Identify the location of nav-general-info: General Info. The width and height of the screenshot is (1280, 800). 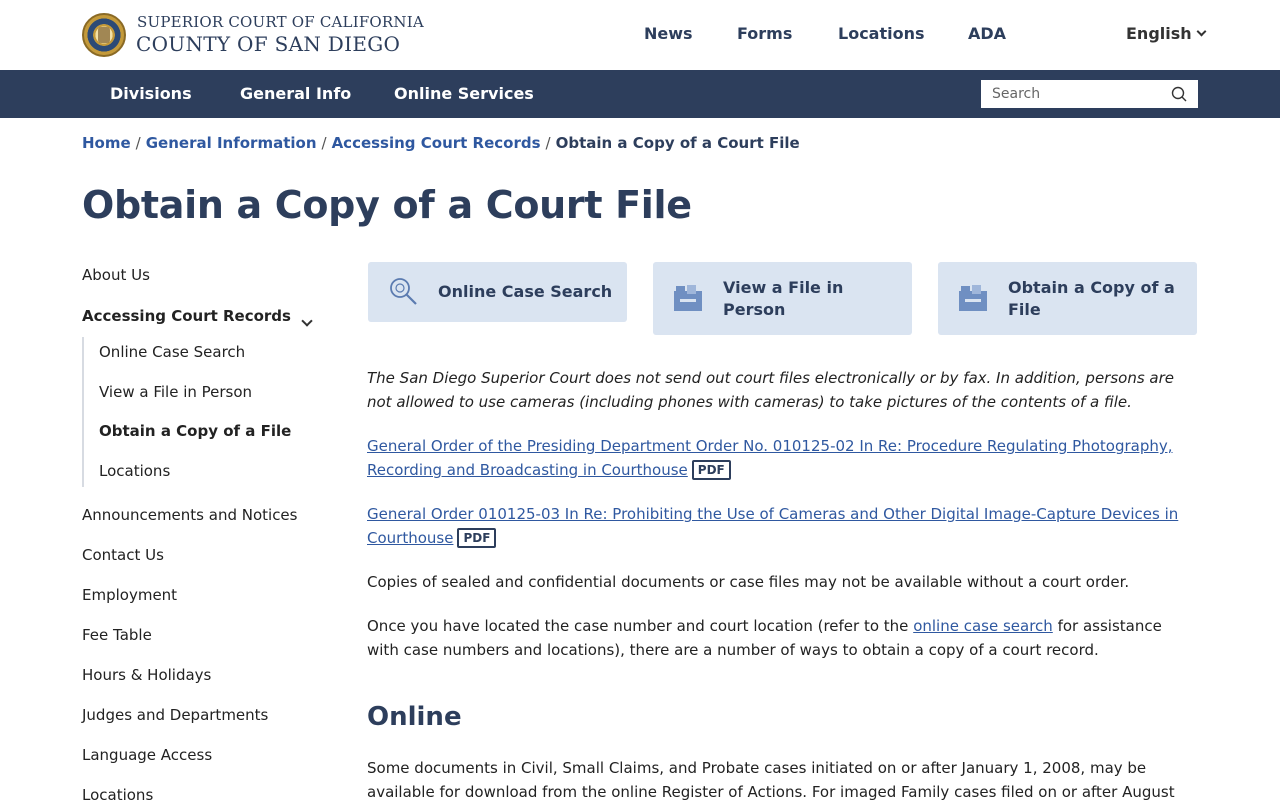
(295, 93).